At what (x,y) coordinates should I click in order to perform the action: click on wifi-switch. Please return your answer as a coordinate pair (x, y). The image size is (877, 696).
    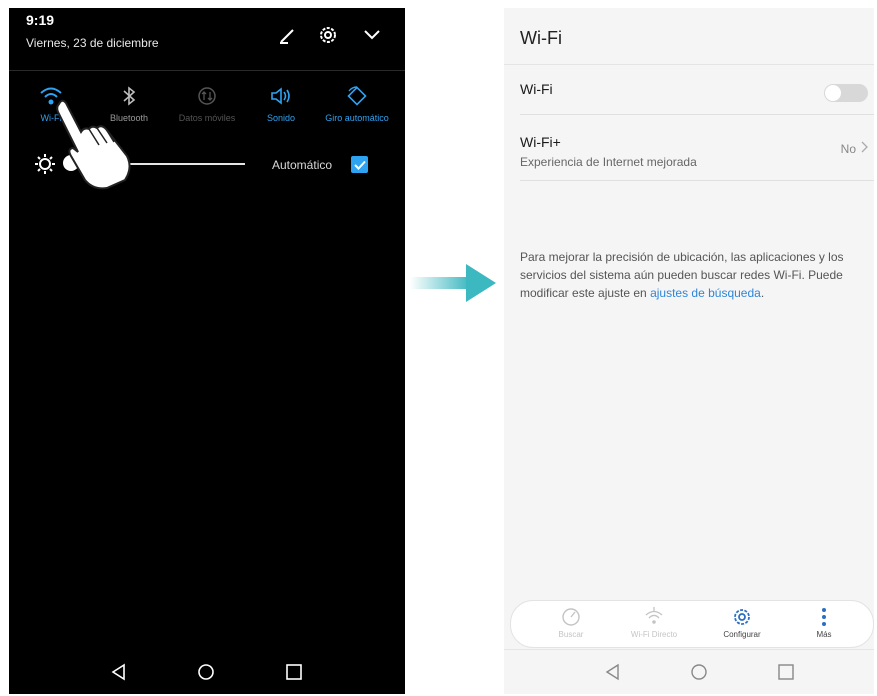
    Looking at the image, I should click on (846, 93).